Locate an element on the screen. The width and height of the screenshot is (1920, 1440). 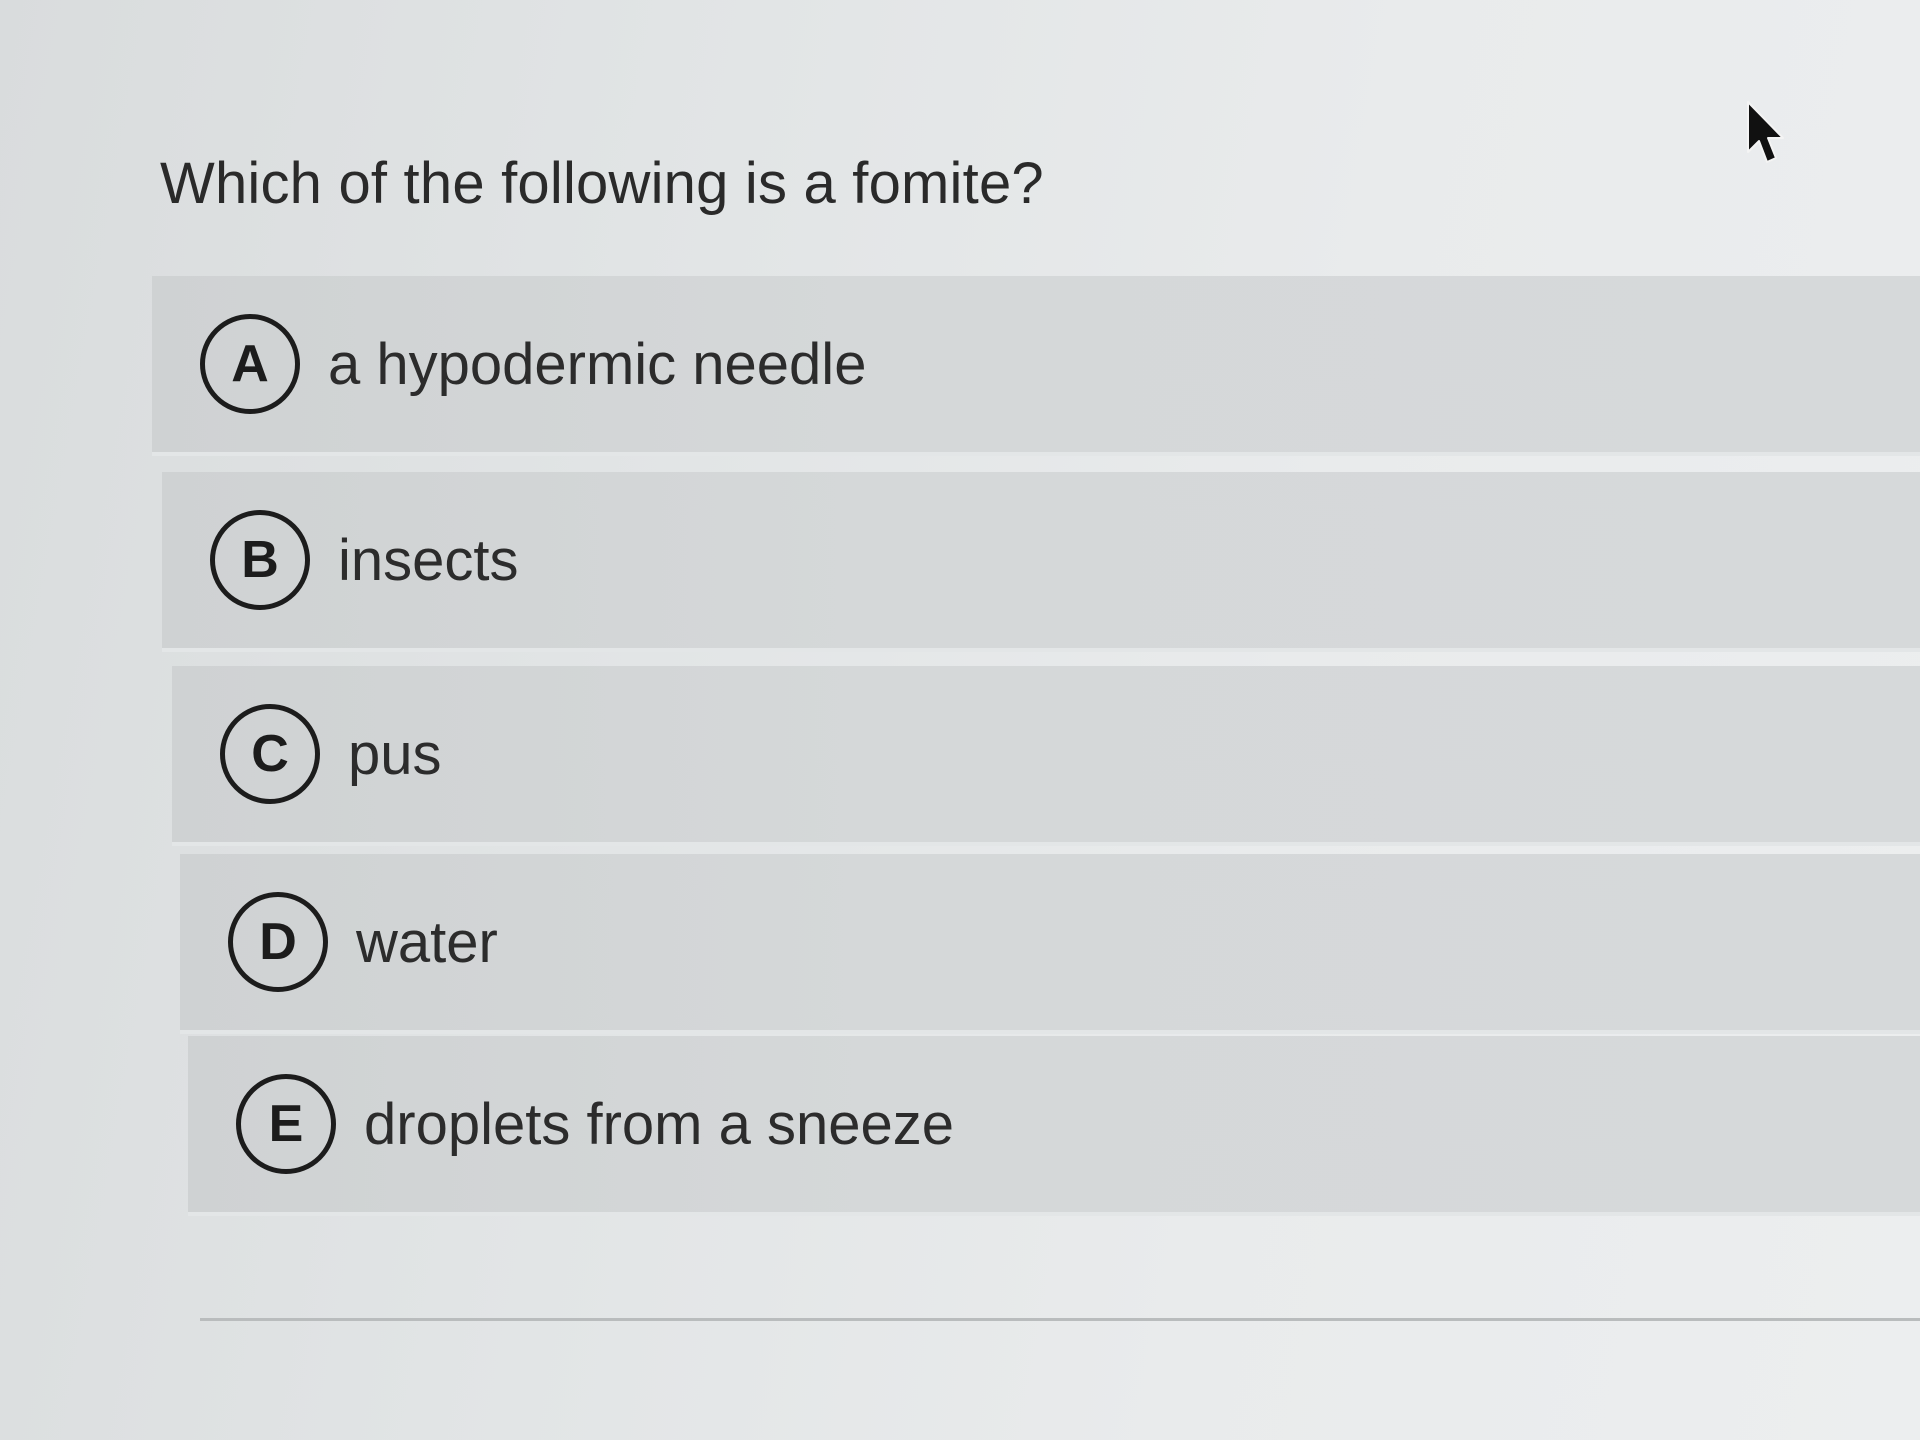
option-text-e: droplets from a sneeze is located at coordinates (659, 1124).